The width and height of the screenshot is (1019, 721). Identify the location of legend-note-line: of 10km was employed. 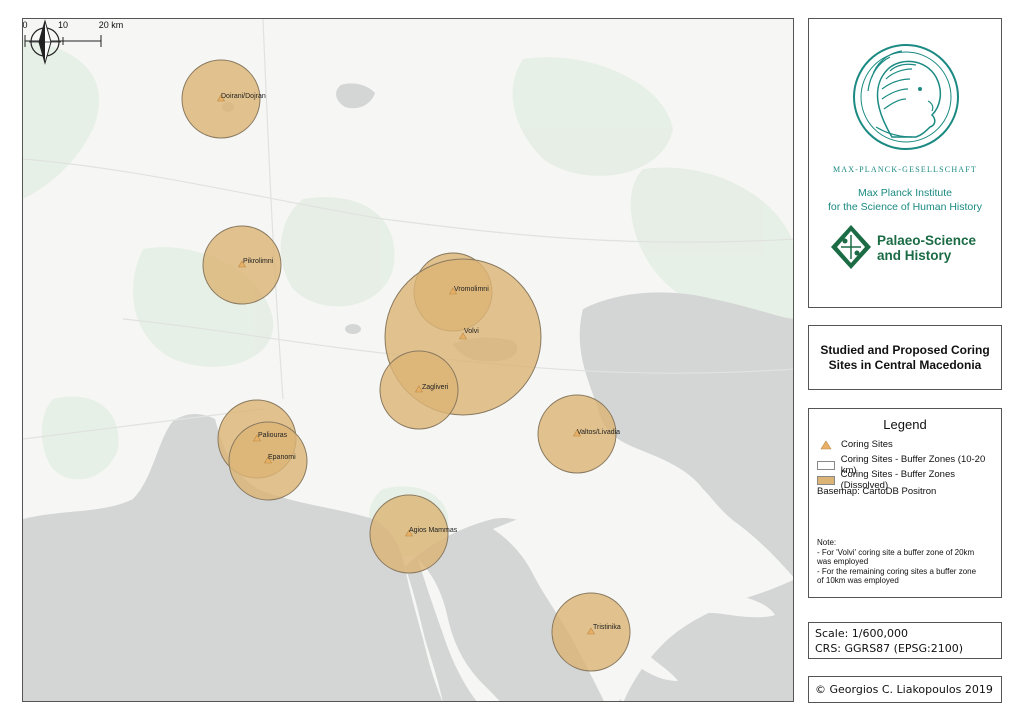
(858, 581).